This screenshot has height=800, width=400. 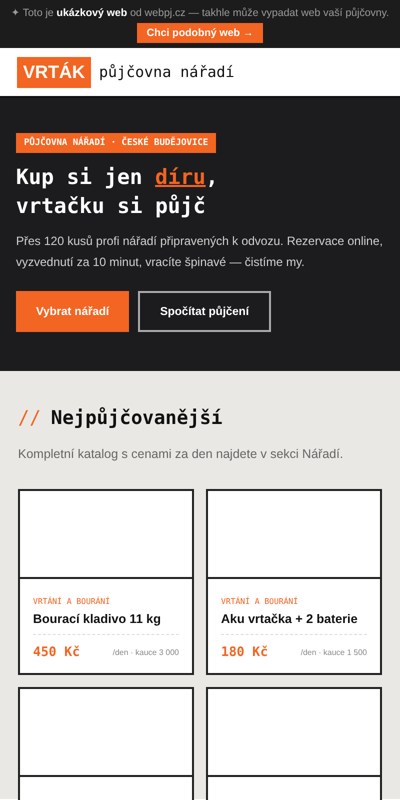 I want to click on hero-badge: PŮJČOVNA NÁŘADÍ · ČESKÉ BUDĚJOVICE, so click(x=116, y=143).